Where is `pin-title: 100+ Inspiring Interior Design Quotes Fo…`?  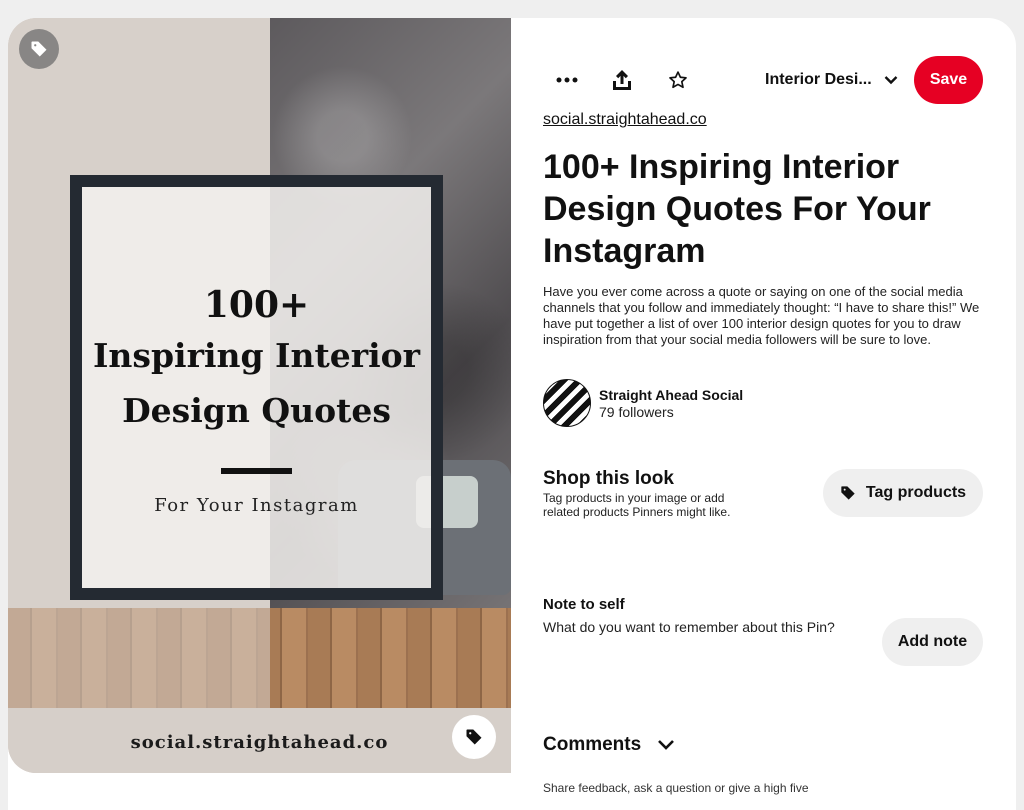
pin-title: 100+ Inspiring Interior Design Quotes Fo… is located at coordinates (737, 209).